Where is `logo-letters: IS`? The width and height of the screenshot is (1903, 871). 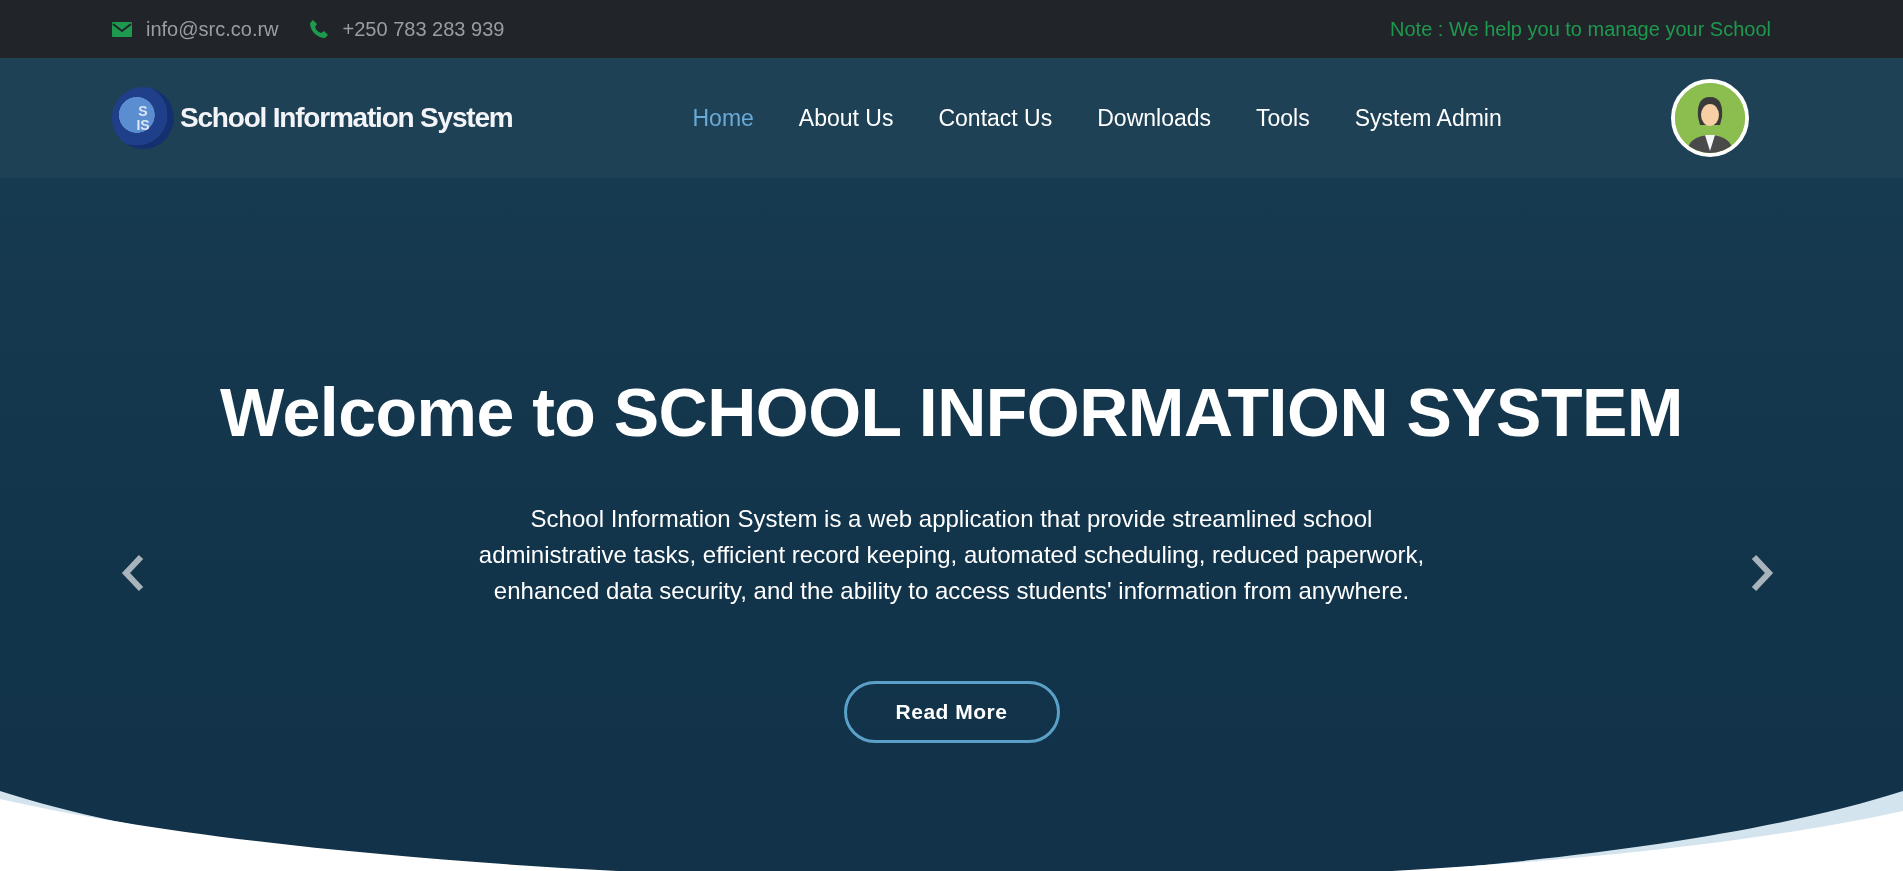 logo-letters: IS is located at coordinates (143, 125).